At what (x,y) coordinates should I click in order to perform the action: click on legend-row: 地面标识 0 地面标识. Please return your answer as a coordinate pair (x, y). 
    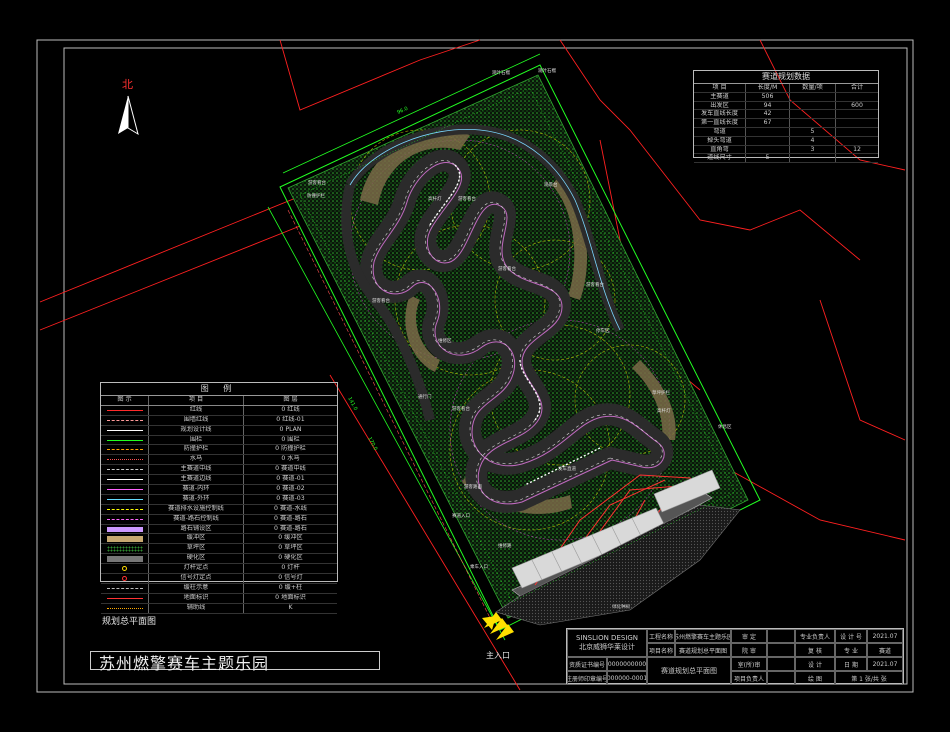
    Looking at the image, I should click on (219, 598).